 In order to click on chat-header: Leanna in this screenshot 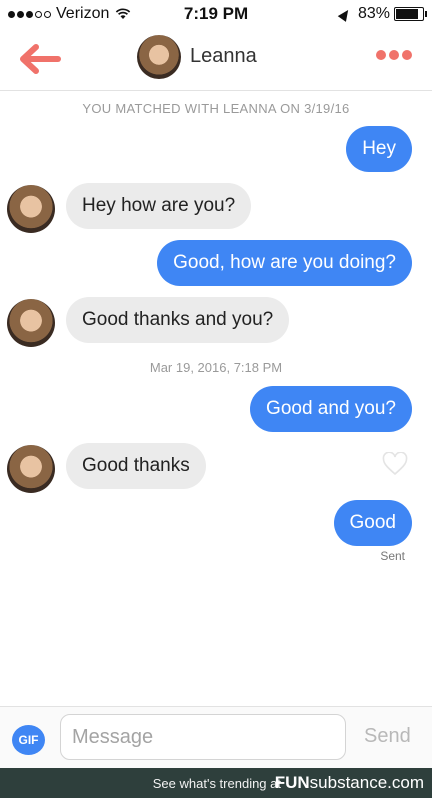, I will do `click(216, 60)`.